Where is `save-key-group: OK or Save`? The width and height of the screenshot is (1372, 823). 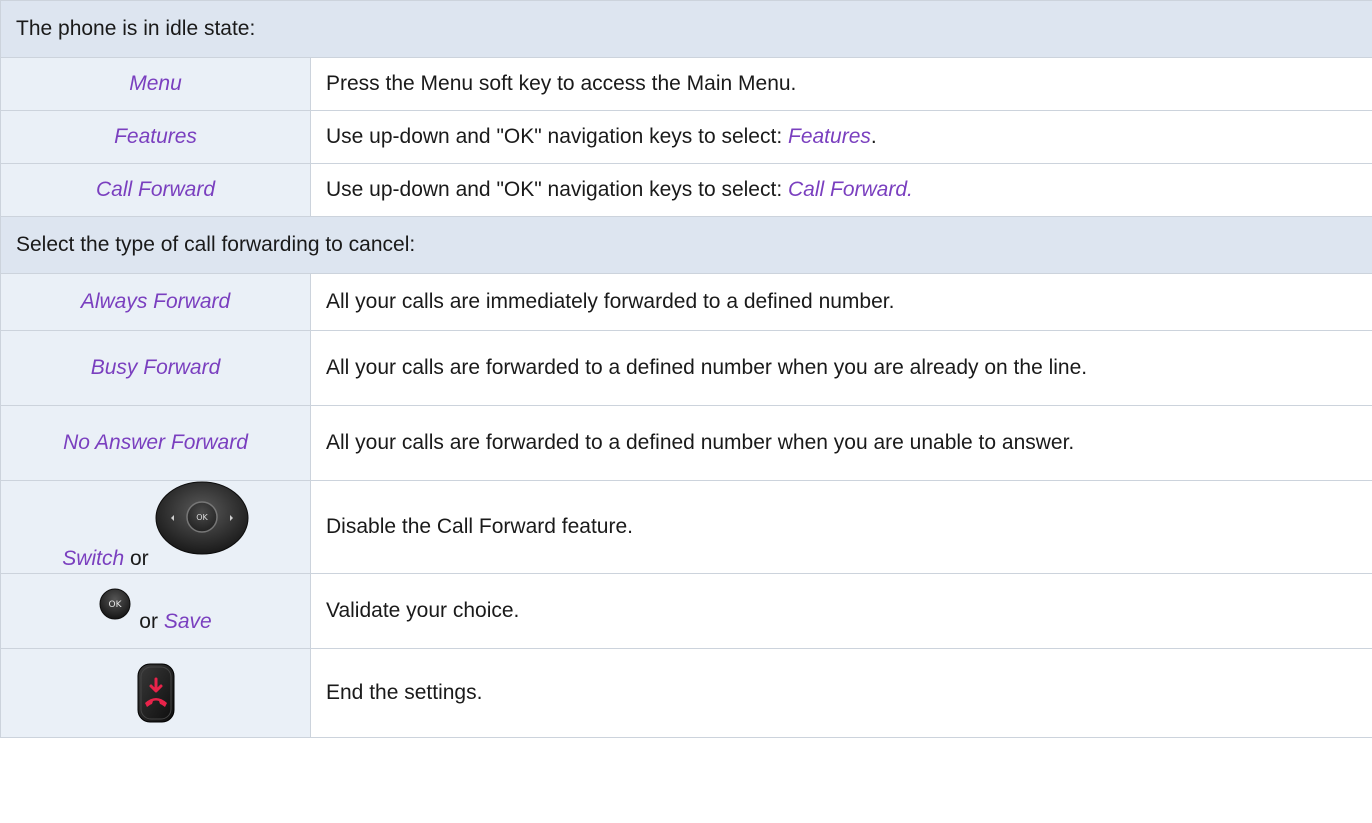 save-key-group: OK or Save is located at coordinates (155, 611).